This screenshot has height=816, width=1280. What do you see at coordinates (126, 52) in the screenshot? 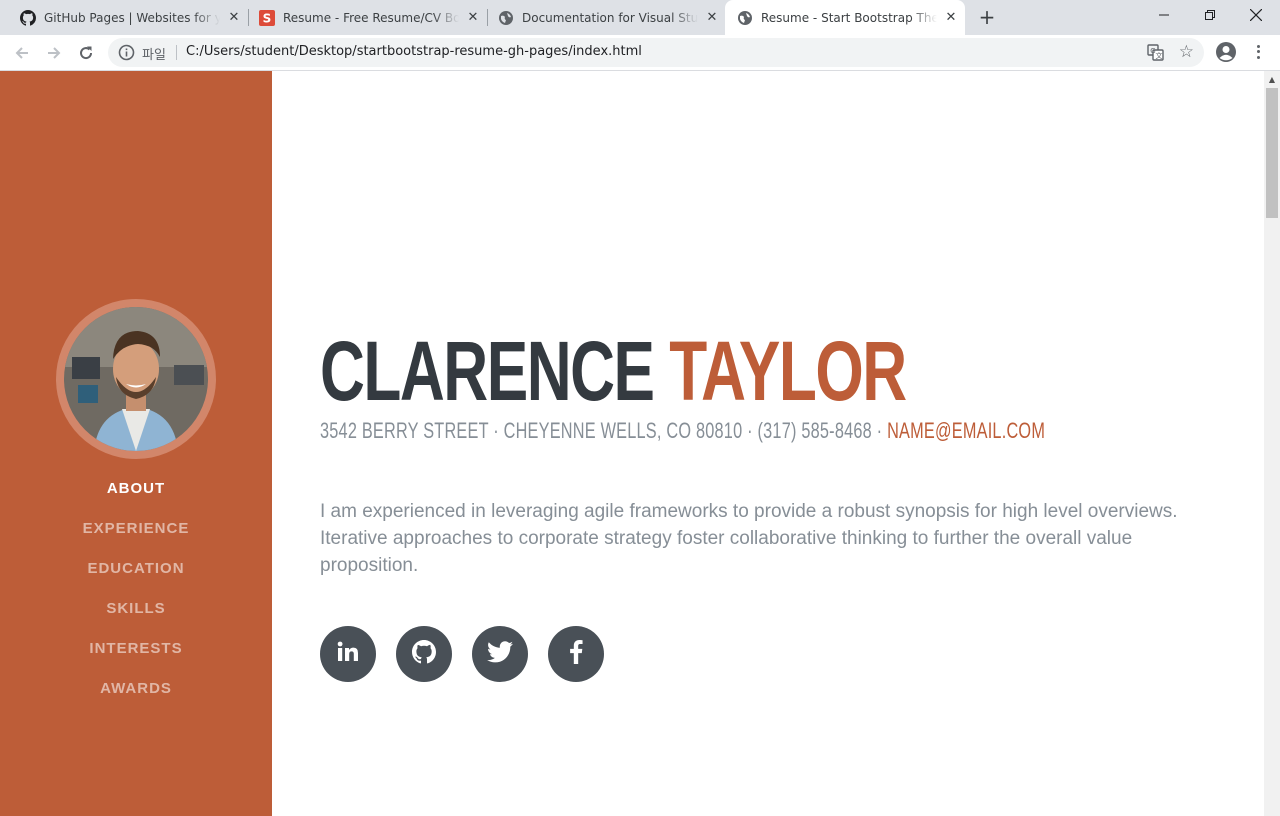
I see `info-icon` at bounding box center [126, 52].